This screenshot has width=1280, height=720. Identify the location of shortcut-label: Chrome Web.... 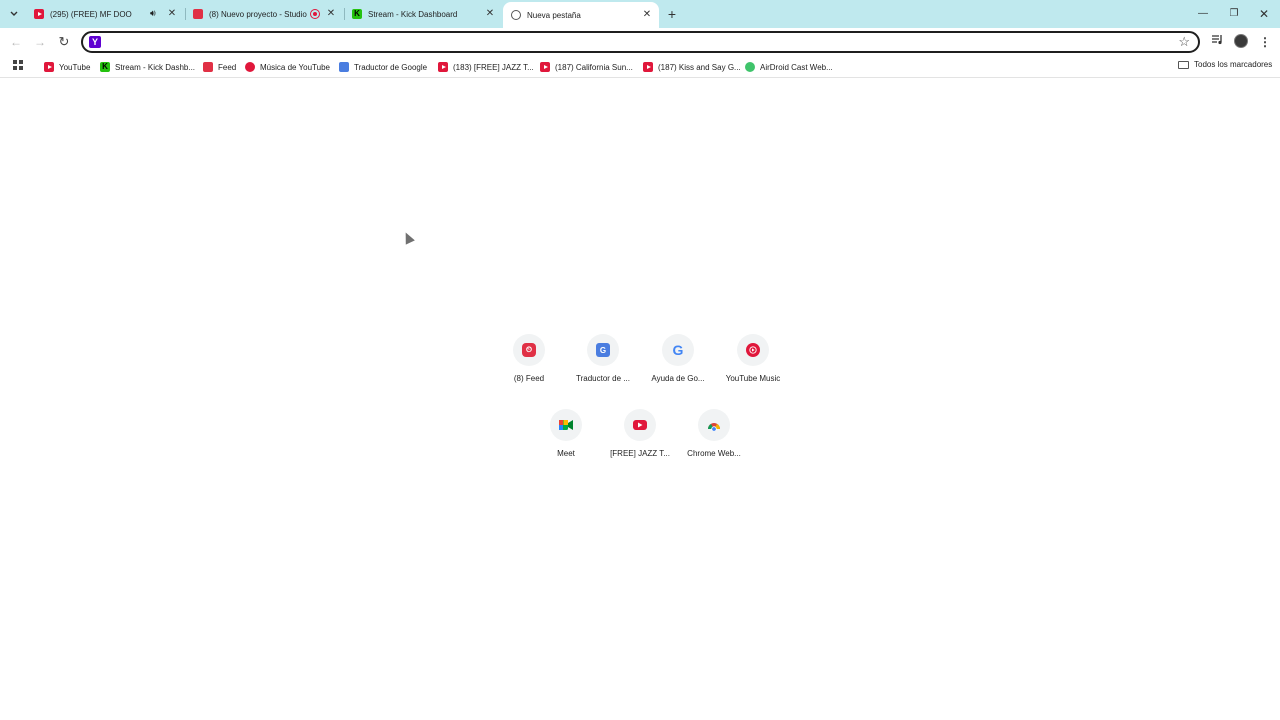
(714, 453).